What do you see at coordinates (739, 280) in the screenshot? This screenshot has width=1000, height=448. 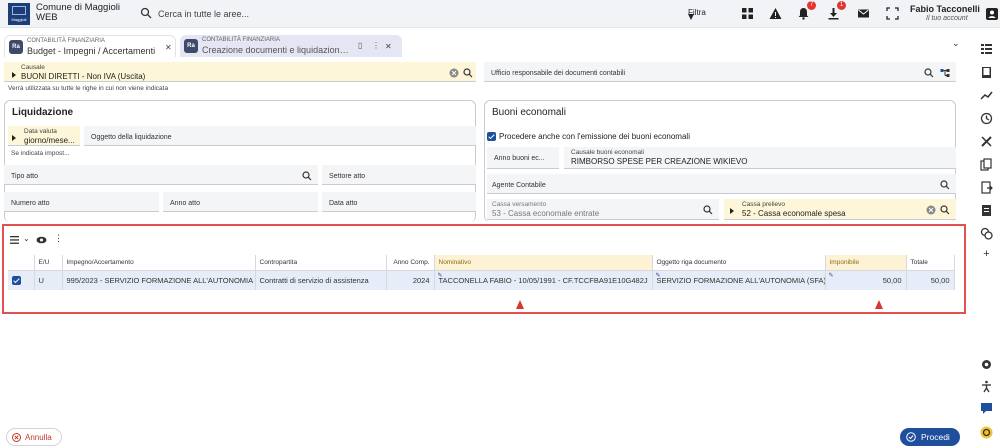 I see `cell-oggetto-riga: ✎ SERVIZIO FORMAZIONE ALL'AUTONOMIA (SFA)` at bounding box center [739, 280].